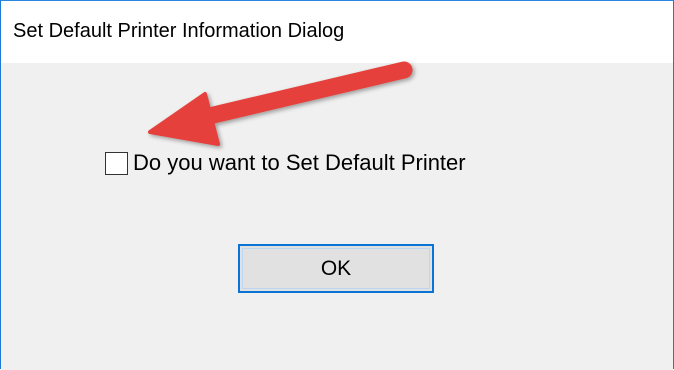  What do you see at coordinates (299, 163) in the screenshot?
I see `checkbox-label: Do you want to Set Default Printer` at bounding box center [299, 163].